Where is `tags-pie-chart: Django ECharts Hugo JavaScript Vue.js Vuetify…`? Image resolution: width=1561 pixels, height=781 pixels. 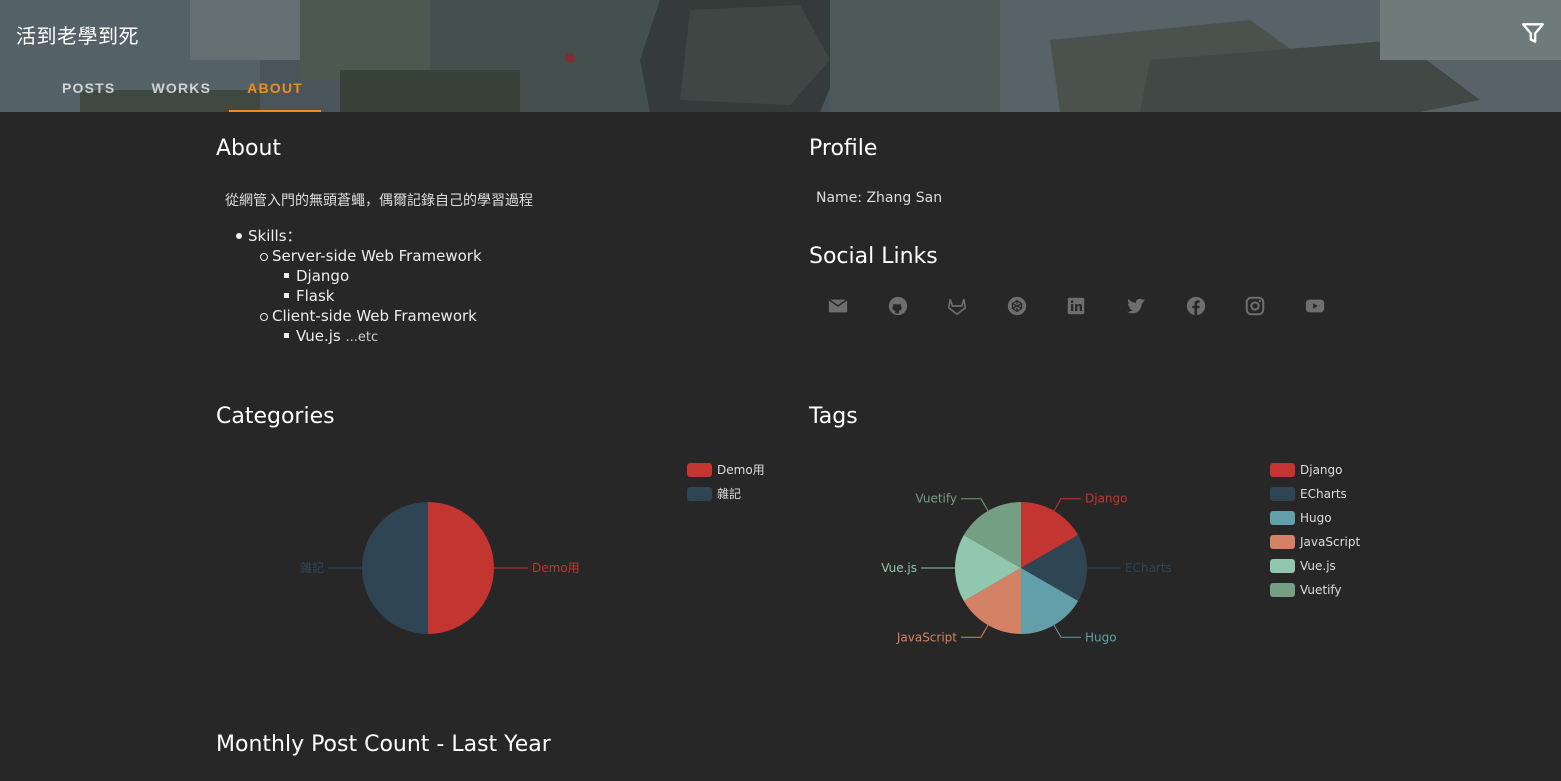 tags-pie-chart: Django ECharts Hugo JavaScript Vue.js Vuetify… is located at coordinates (1120, 553).